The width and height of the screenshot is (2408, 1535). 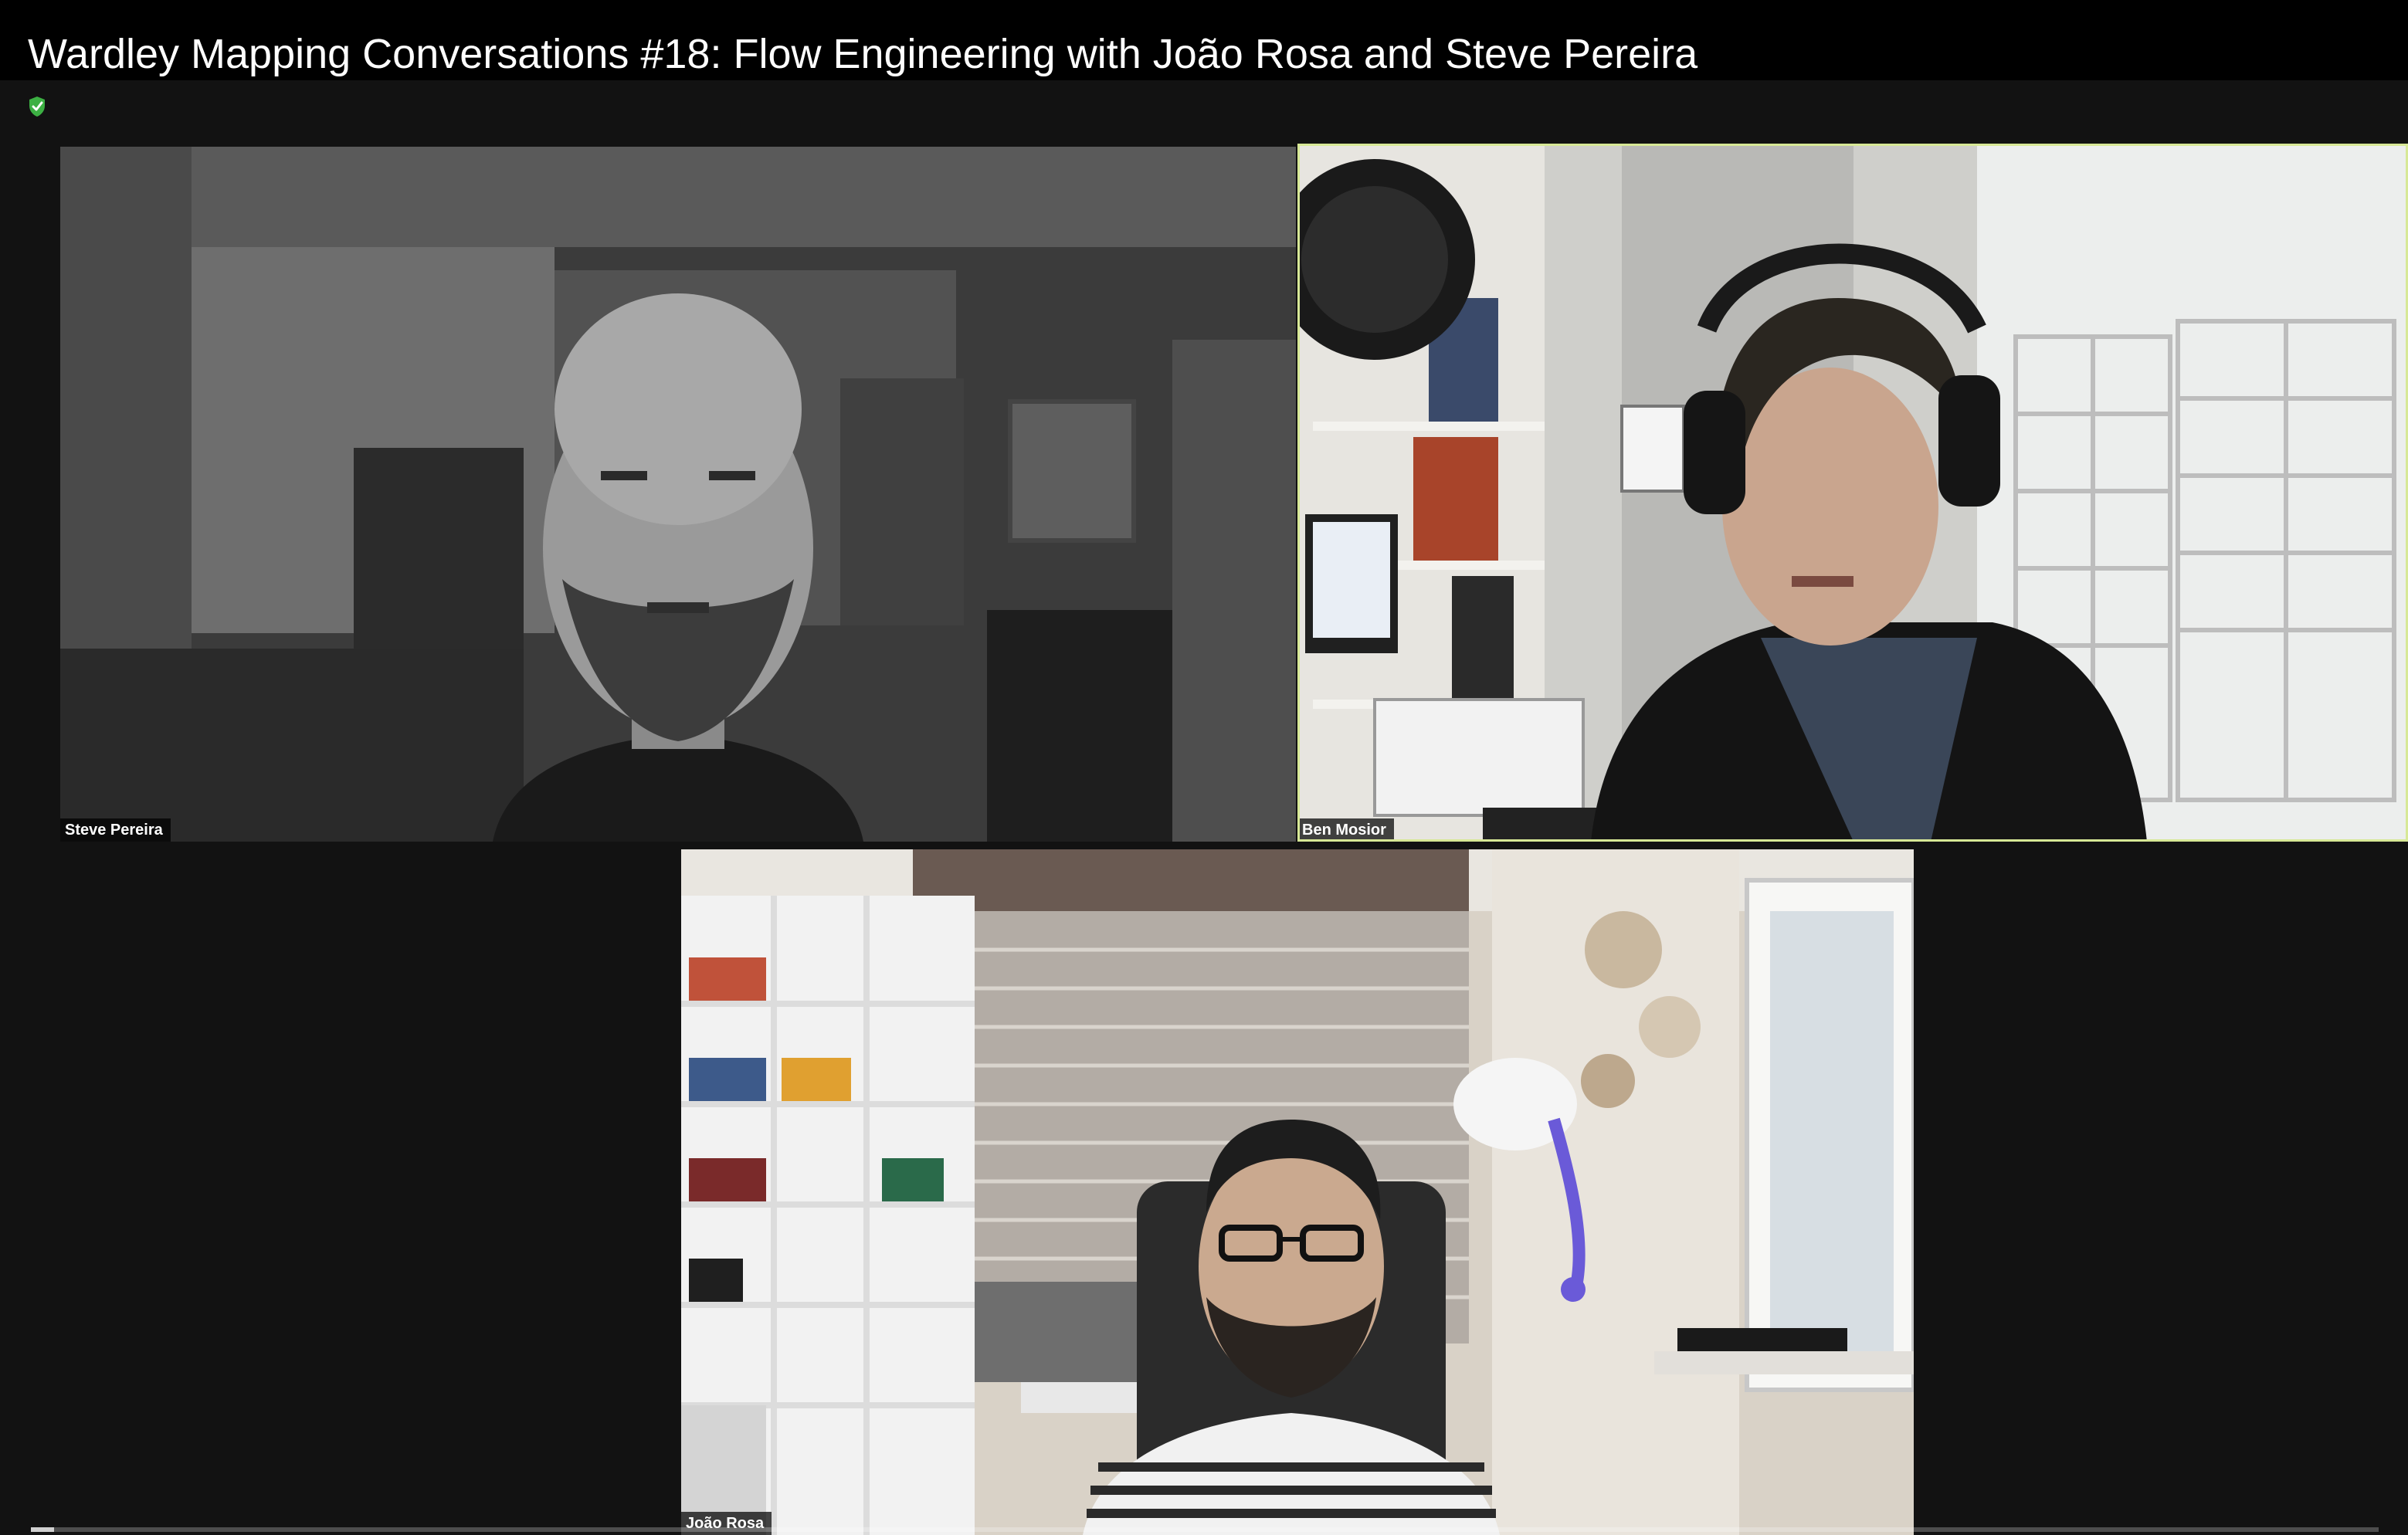 What do you see at coordinates (1205, 1530) in the screenshot?
I see `playback-progress-bar` at bounding box center [1205, 1530].